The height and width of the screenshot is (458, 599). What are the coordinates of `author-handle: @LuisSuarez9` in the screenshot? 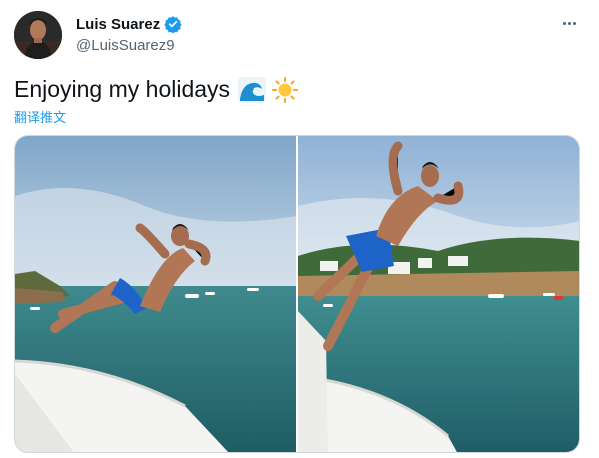 It's located at (125, 45).